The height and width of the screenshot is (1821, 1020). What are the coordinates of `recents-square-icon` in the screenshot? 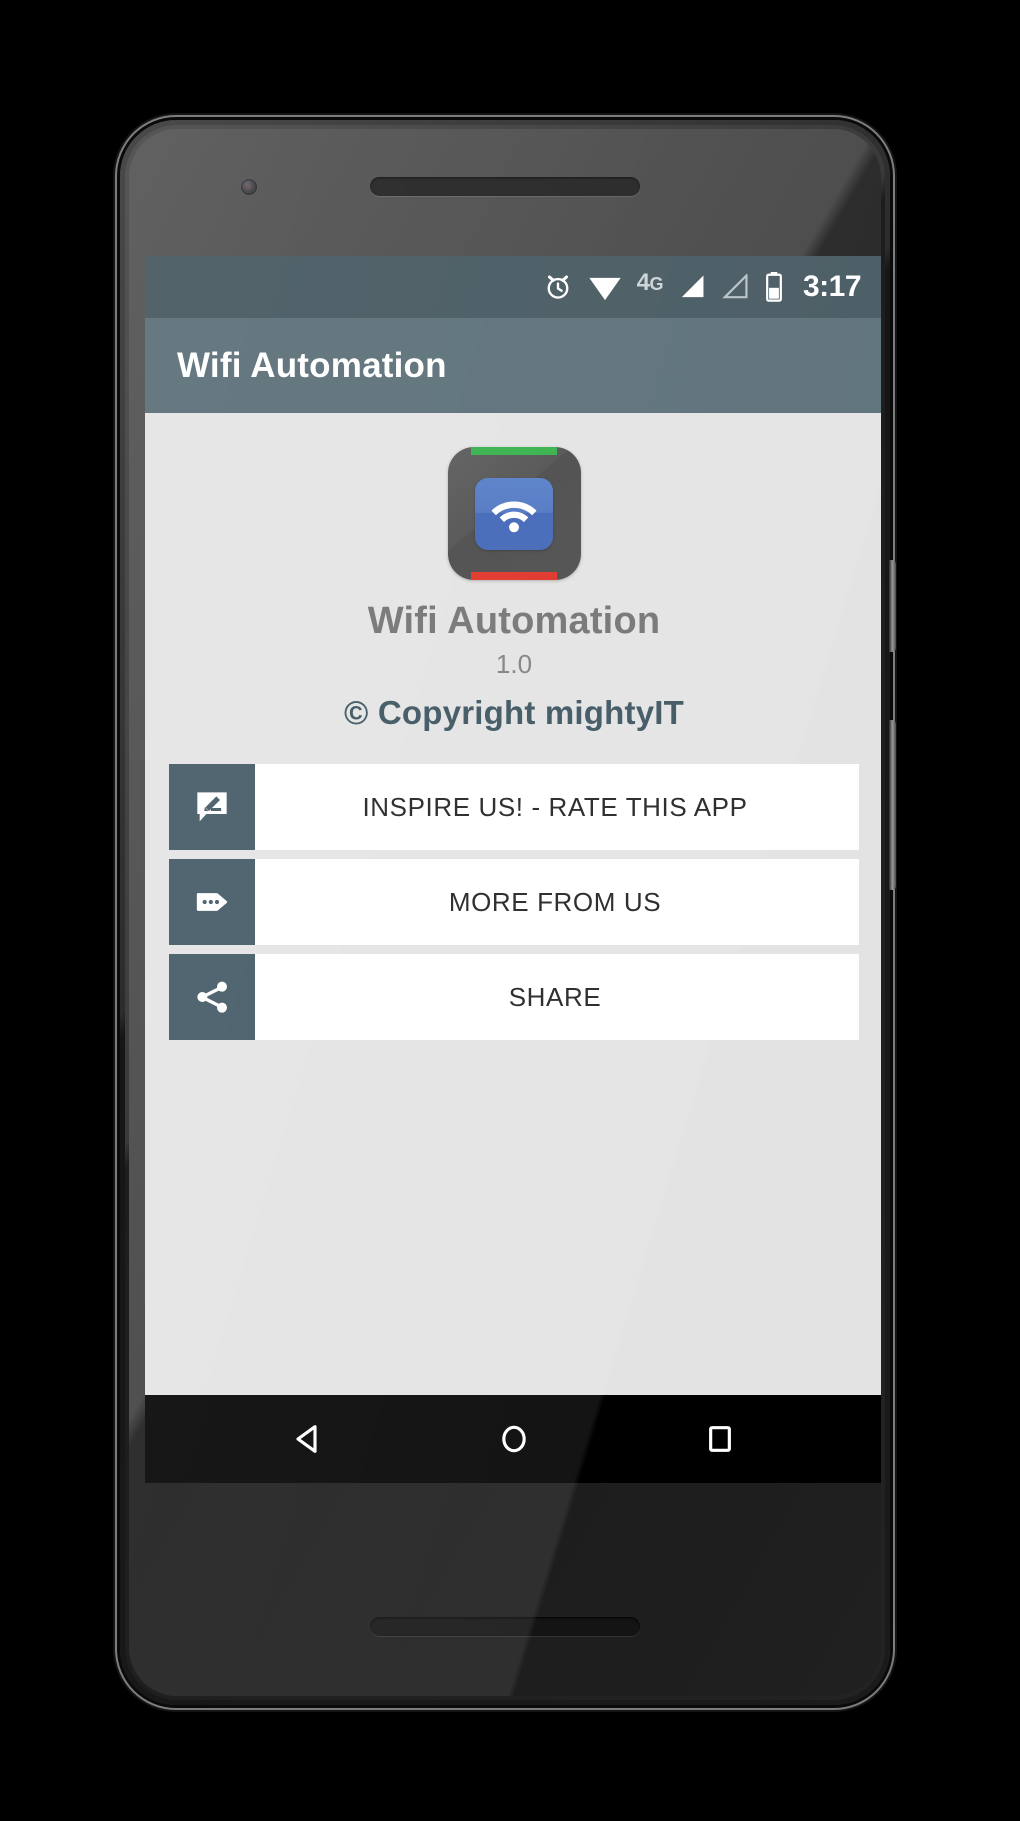 It's located at (720, 1439).